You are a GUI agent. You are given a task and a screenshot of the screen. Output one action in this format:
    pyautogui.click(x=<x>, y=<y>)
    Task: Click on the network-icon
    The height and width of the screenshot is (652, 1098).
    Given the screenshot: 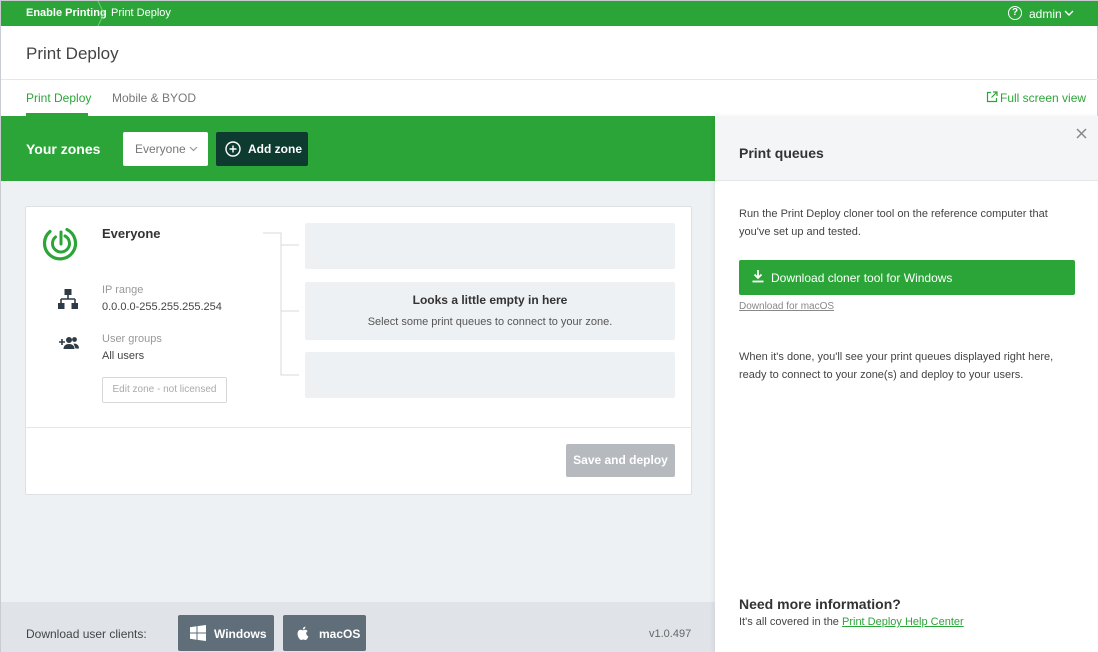 What is the action you would take?
    pyautogui.click(x=68, y=299)
    